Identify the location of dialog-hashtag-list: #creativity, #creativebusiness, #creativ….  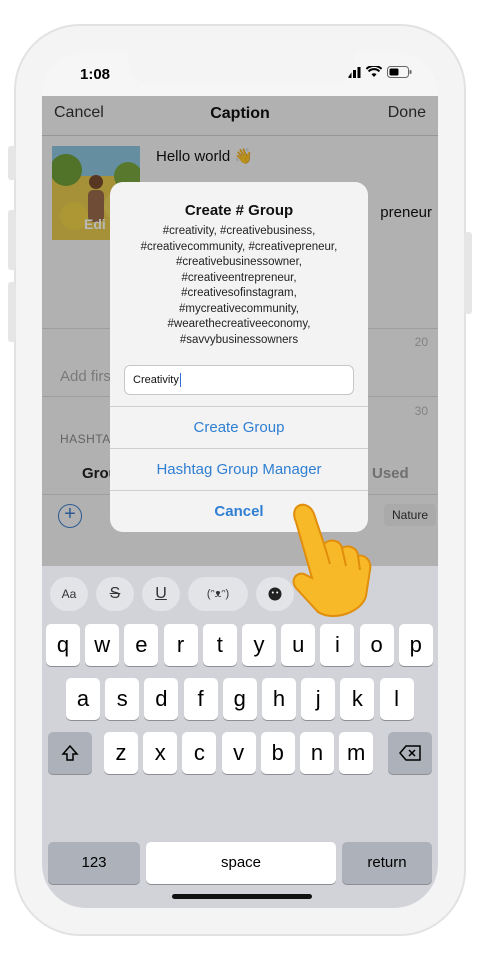
(239, 286).